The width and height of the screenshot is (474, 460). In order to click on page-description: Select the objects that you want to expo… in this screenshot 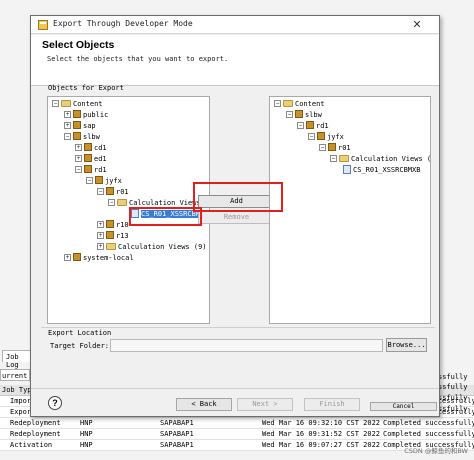, I will do `click(138, 59)`.